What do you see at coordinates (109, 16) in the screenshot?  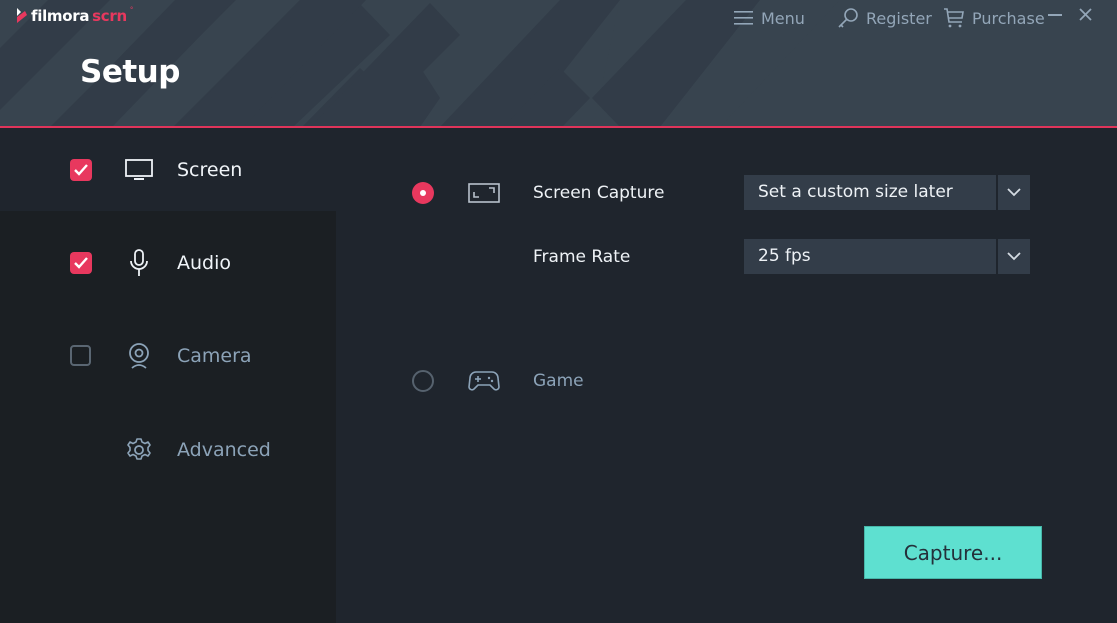 I see `logo-text-secondary: scrn` at bounding box center [109, 16].